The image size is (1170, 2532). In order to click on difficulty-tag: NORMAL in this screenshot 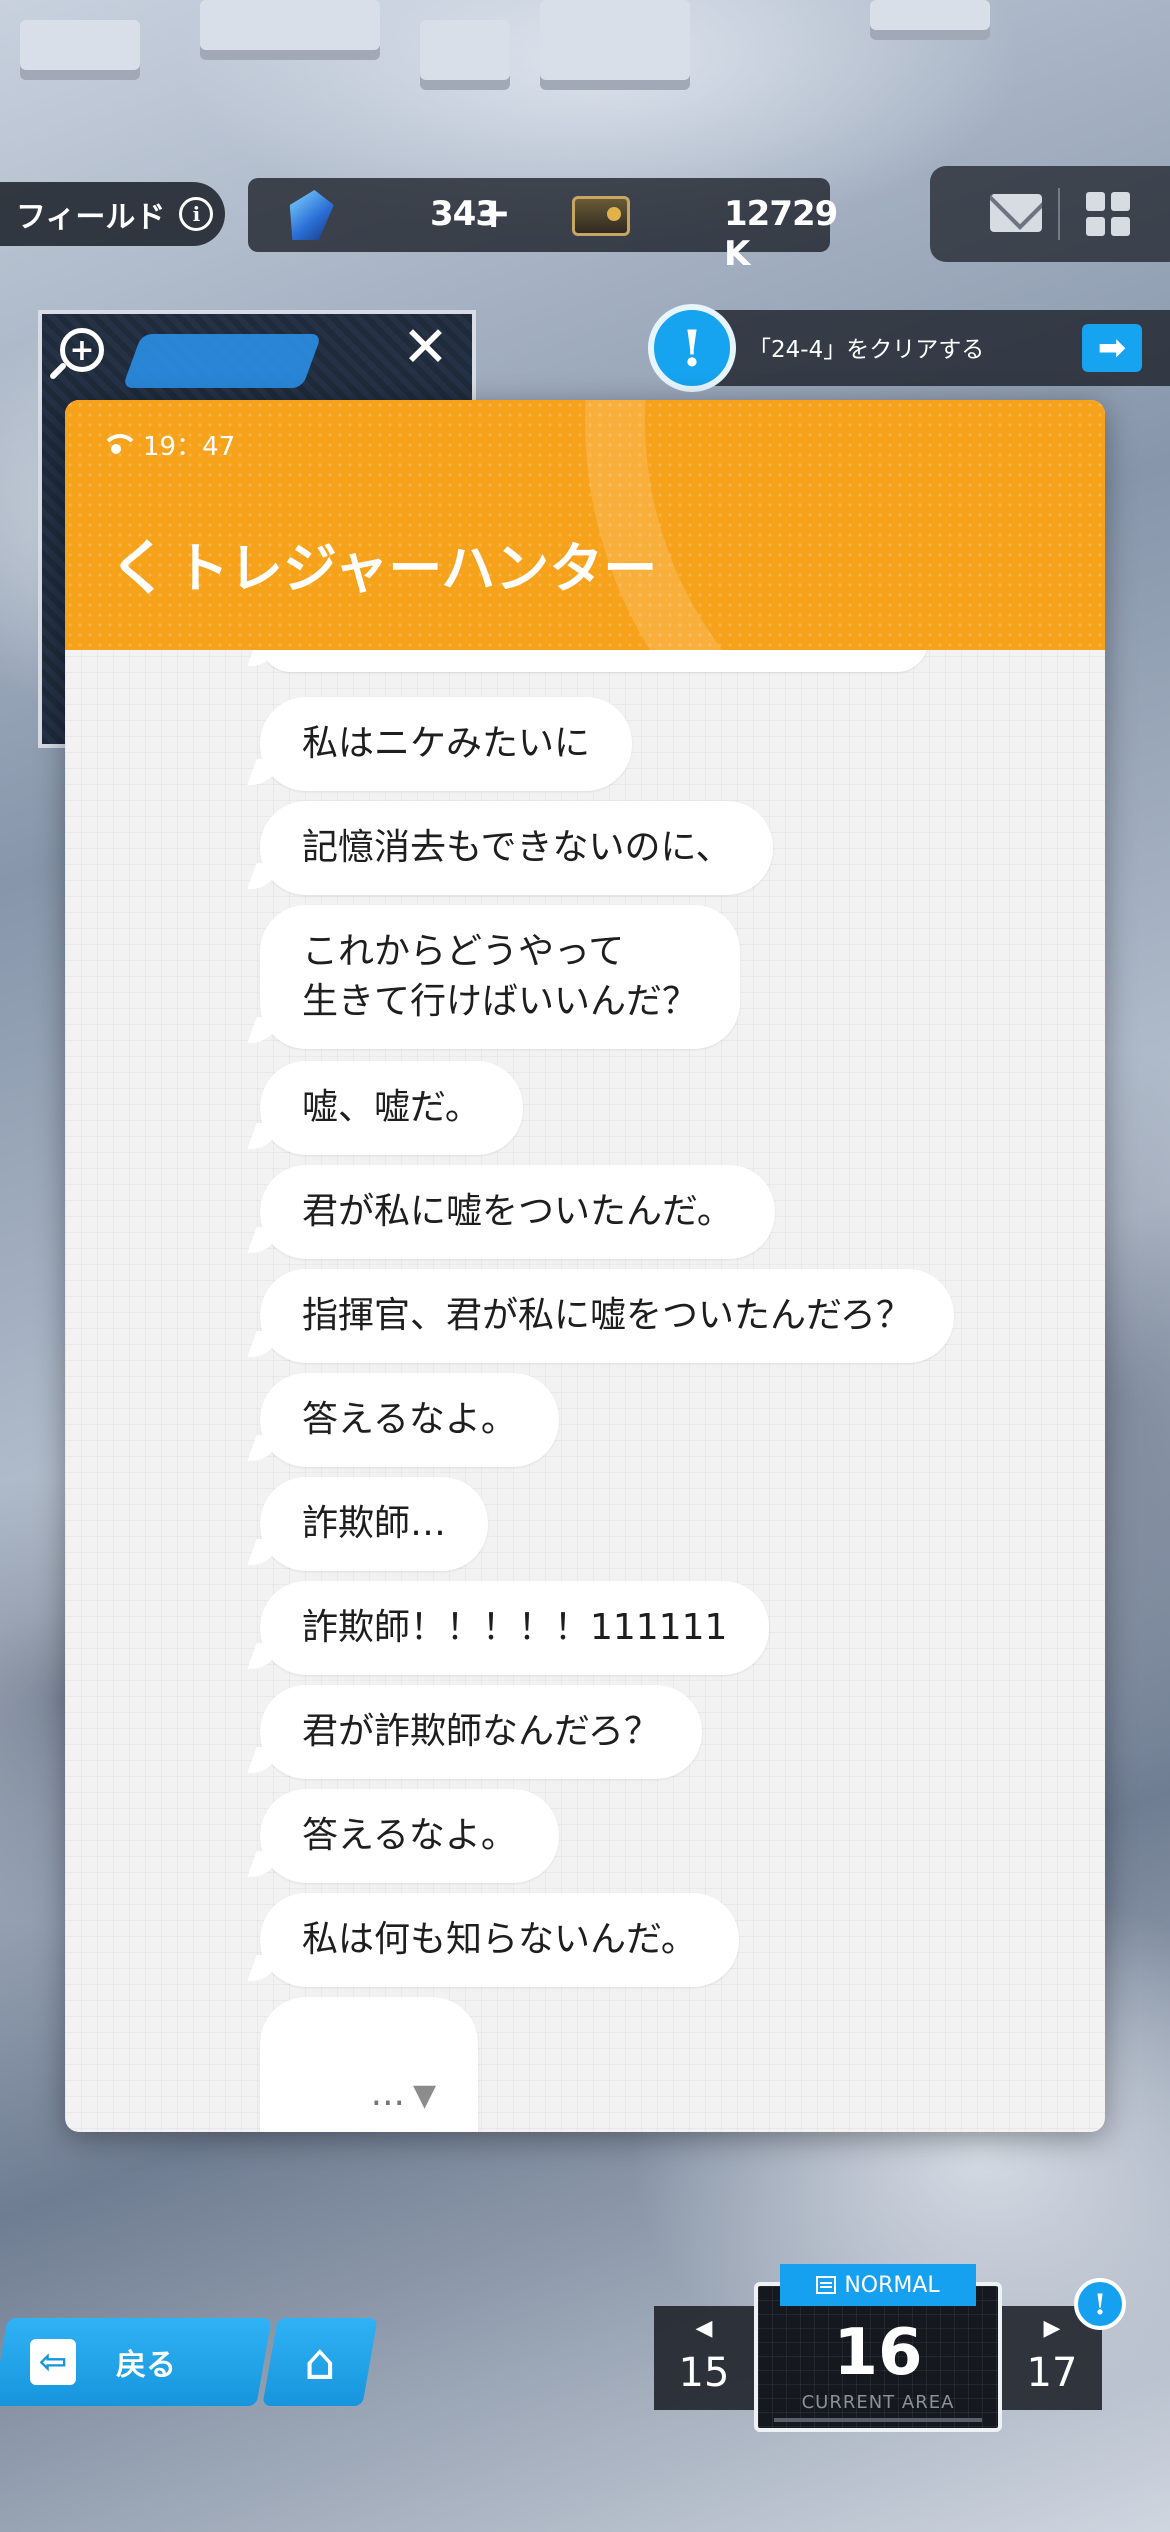, I will do `click(878, 2285)`.